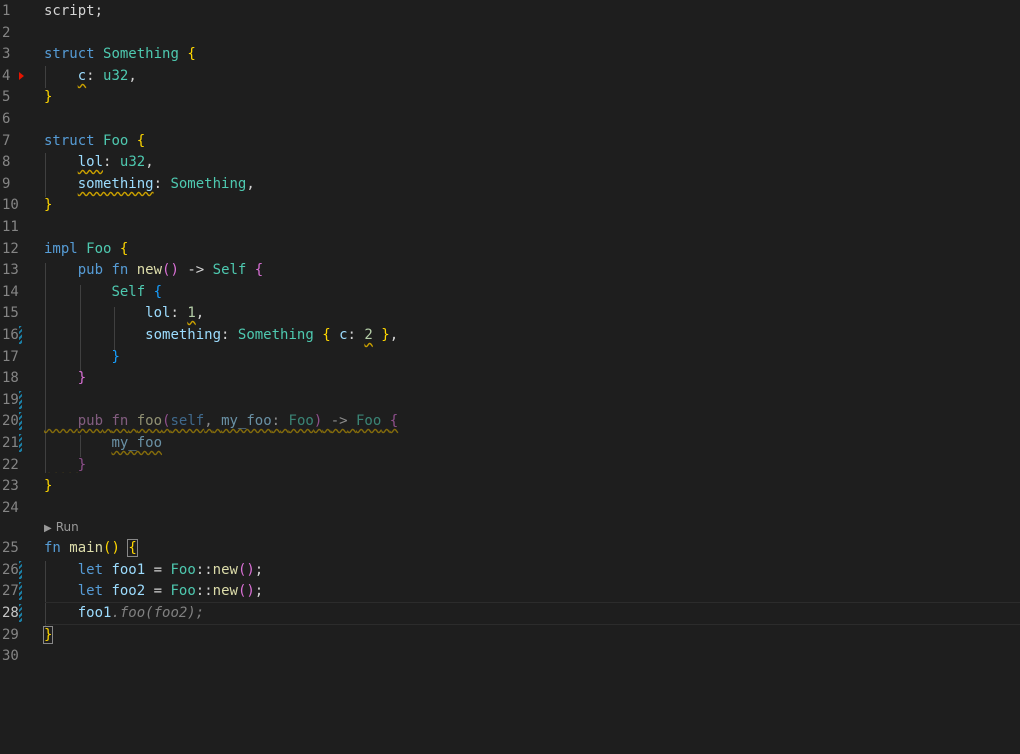 The width and height of the screenshot is (1020, 754). I want to click on line-number: 15, so click(10, 313).